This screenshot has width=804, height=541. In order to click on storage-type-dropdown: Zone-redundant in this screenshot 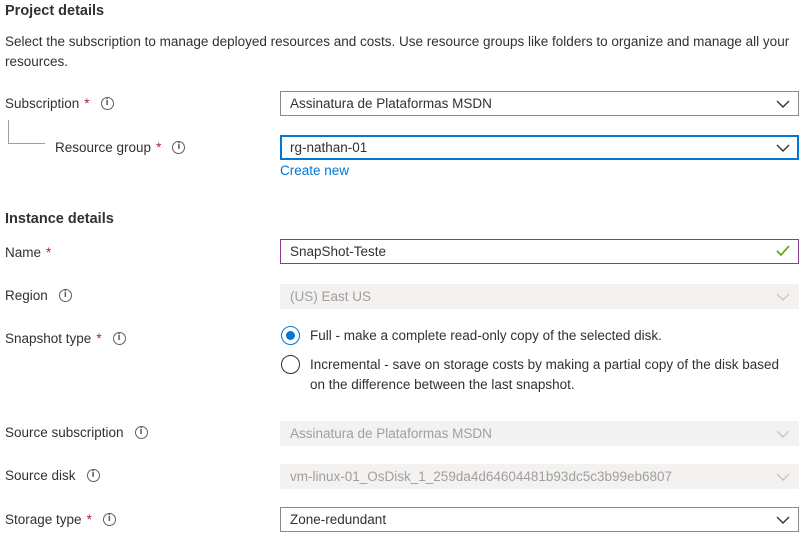, I will do `click(539, 519)`.